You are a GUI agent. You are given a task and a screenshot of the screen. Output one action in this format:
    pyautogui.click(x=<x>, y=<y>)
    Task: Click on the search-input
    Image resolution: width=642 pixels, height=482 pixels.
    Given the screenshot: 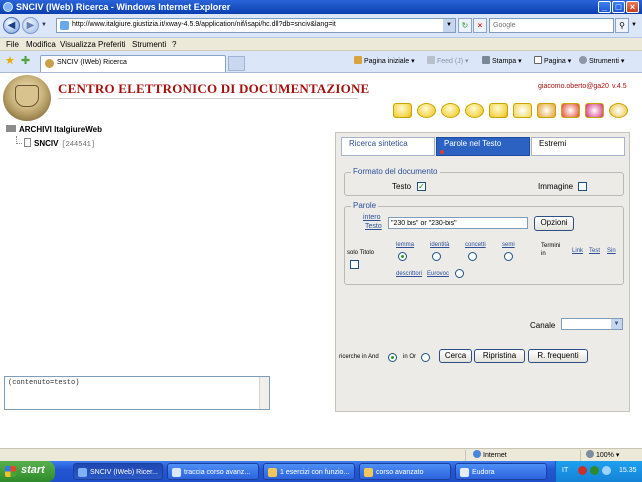 What is the action you would take?
    pyautogui.click(x=545, y=25)
    